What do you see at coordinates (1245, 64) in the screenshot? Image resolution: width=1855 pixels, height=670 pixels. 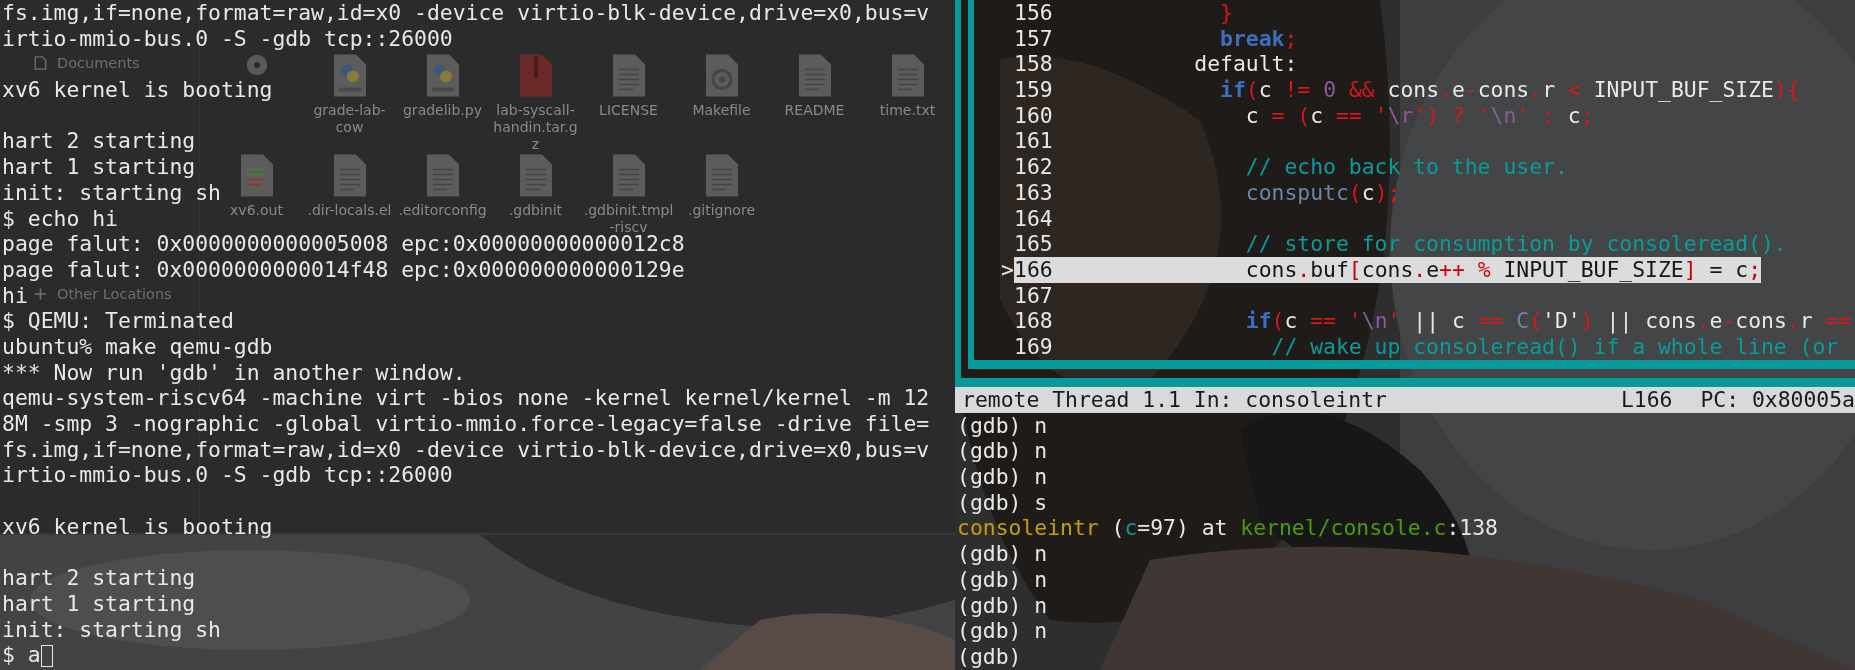 I see `code-line: default:` at bounding box center [1245, 64].